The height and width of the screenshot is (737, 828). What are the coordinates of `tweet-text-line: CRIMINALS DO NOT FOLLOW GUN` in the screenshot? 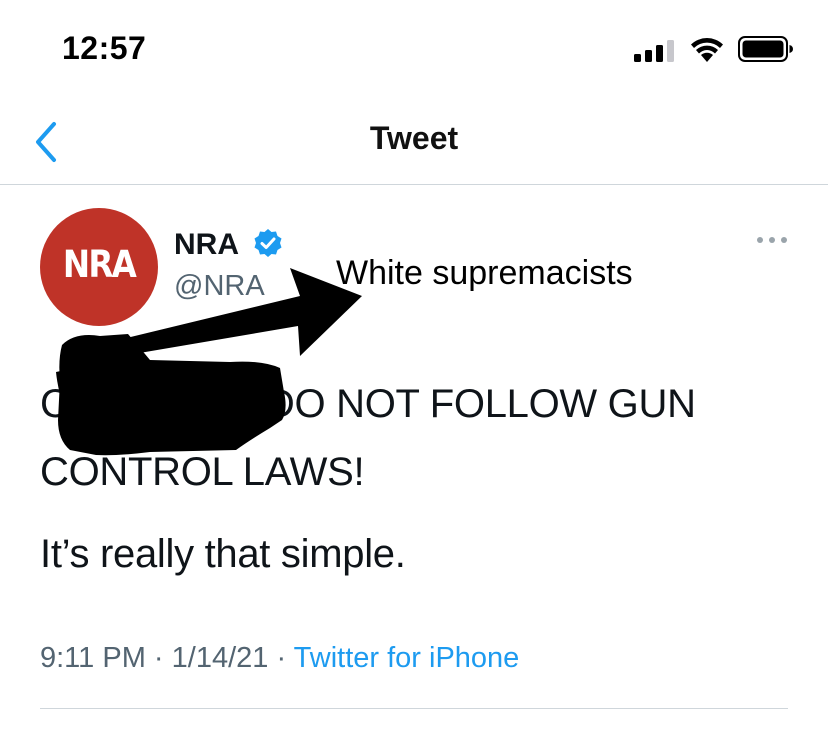 It's located at (368, 404).